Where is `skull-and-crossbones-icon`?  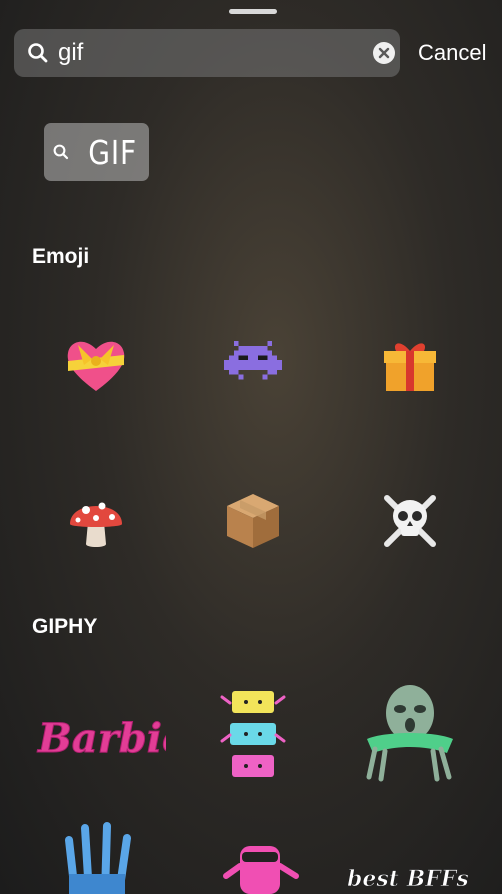
skull-and-crossbones-icon is located at coordinates (410, 521).